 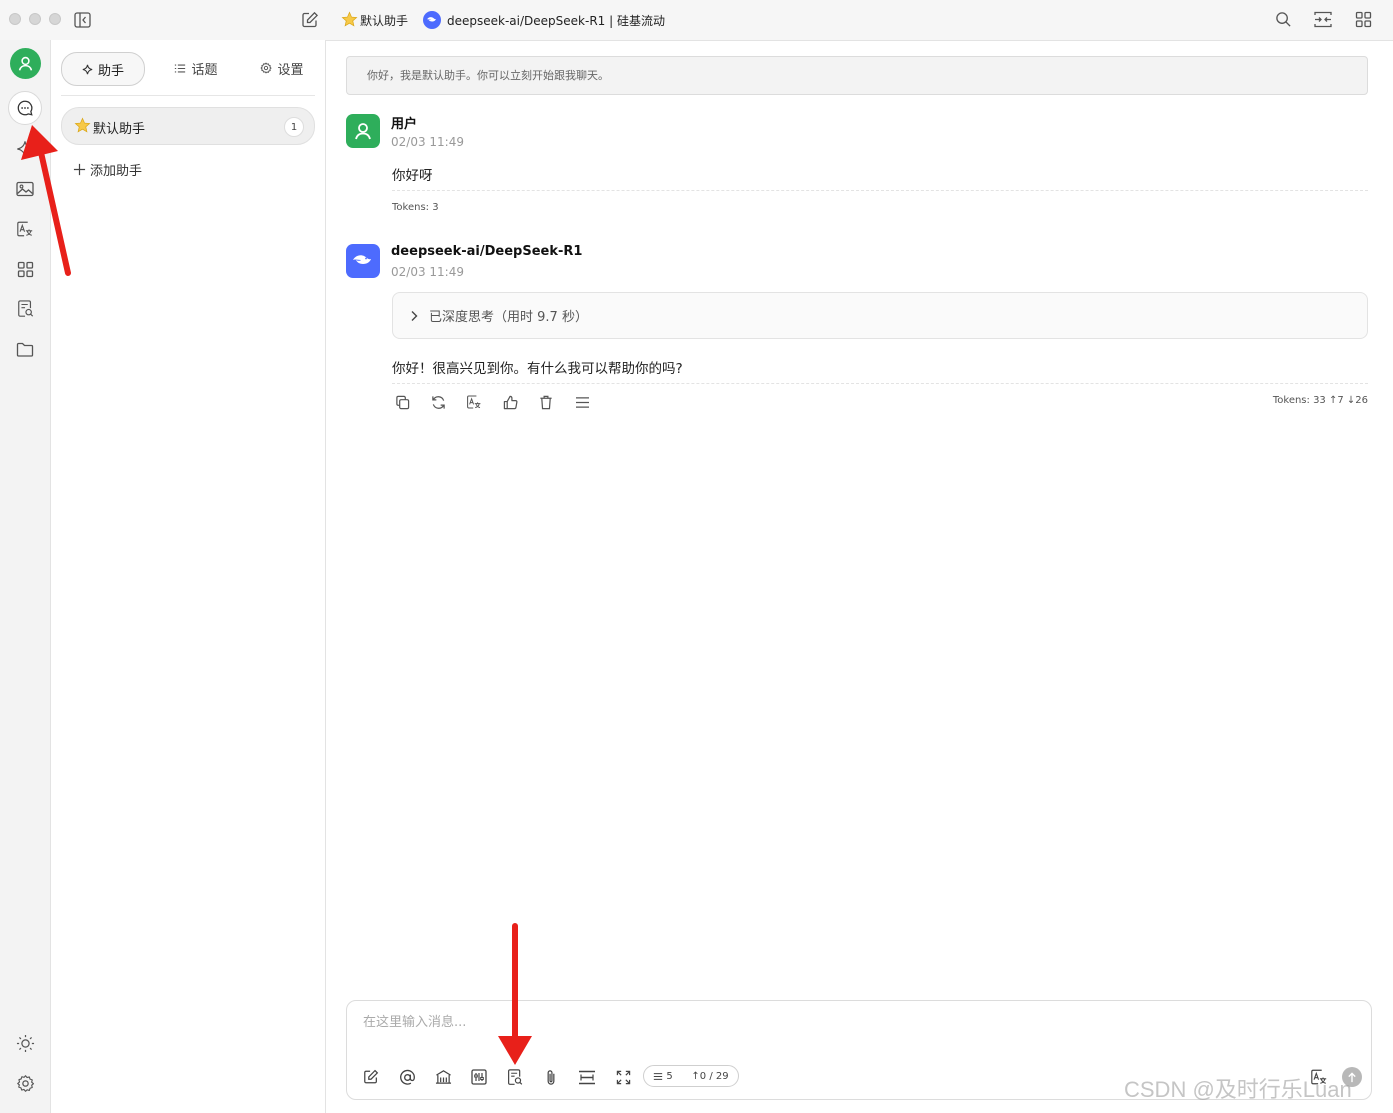 I want to click on annotation-arrow-top, so click(x=46, y=200).